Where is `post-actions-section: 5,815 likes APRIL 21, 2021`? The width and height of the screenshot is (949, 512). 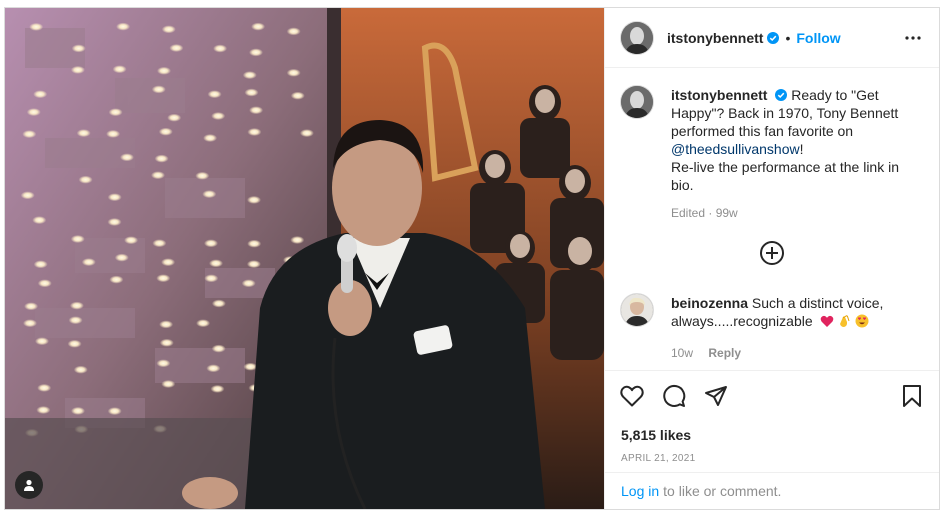 post-actions-section: 5,815 likes APRIL 21, 2021 is located at coordinates (772, 420).